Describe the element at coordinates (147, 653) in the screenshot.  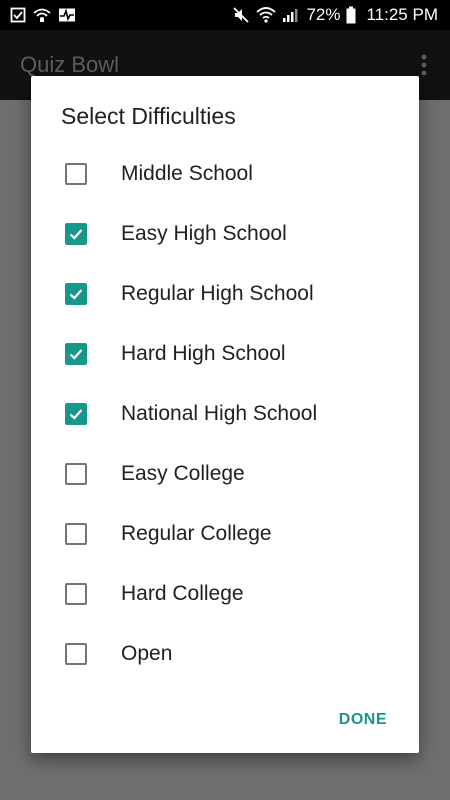
I see `option-label: Open` at that location.